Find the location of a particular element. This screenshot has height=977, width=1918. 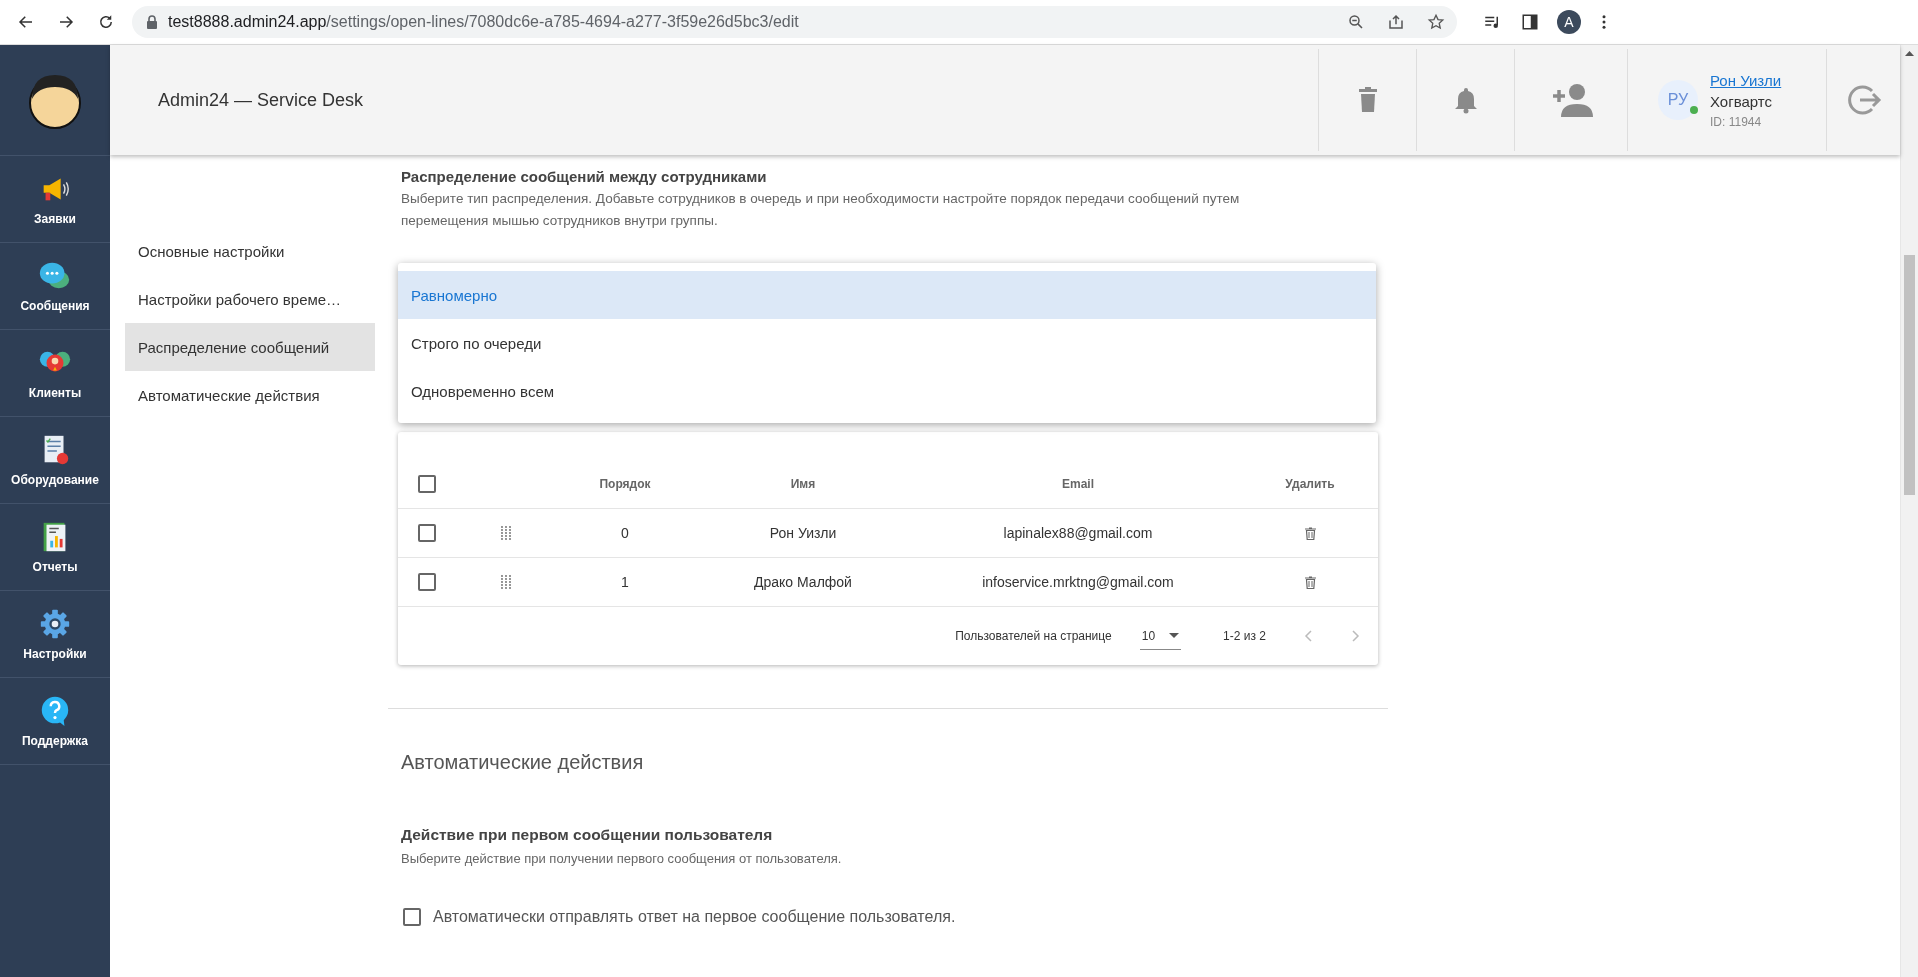

email-cell: lapinalex88@gmail.com is located at coordinates (1078, 533).